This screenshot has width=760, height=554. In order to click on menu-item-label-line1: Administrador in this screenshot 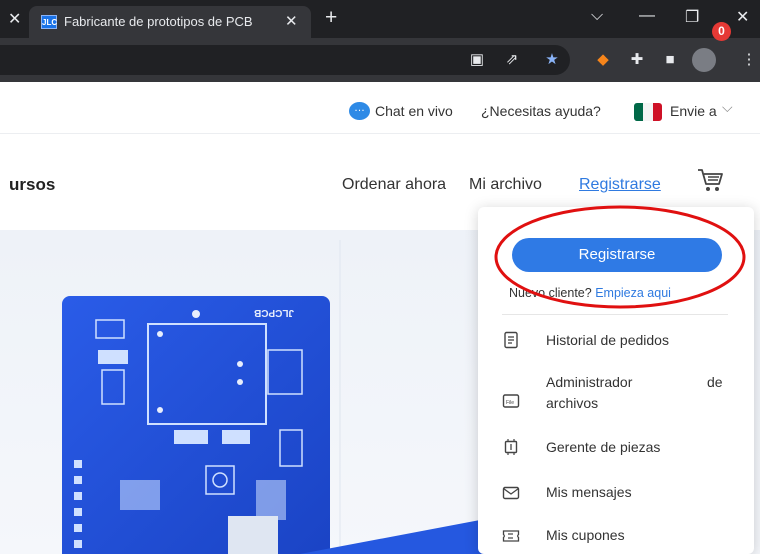, I will do `click(589, 382)`.